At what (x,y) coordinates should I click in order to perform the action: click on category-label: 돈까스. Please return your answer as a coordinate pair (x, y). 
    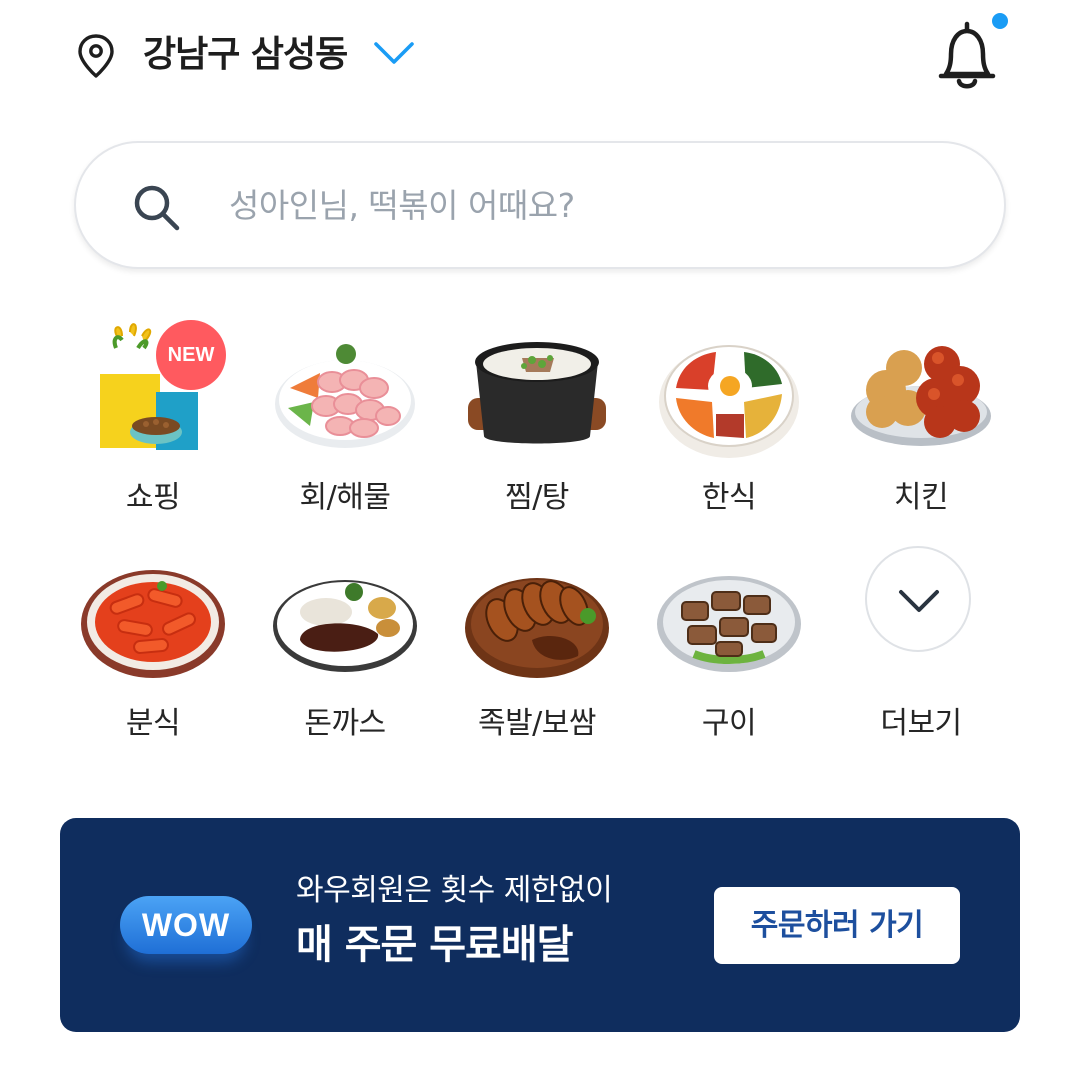
    Looking at the image, I should click on (345, 723).